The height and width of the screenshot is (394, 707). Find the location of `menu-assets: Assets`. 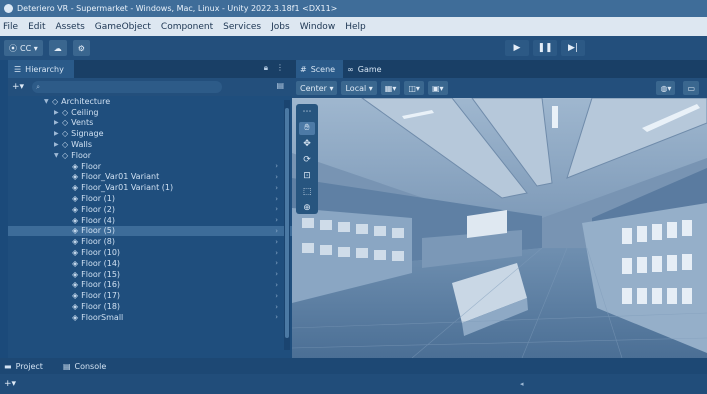

menu-assets: Assets is located at coordinates (70, 27).